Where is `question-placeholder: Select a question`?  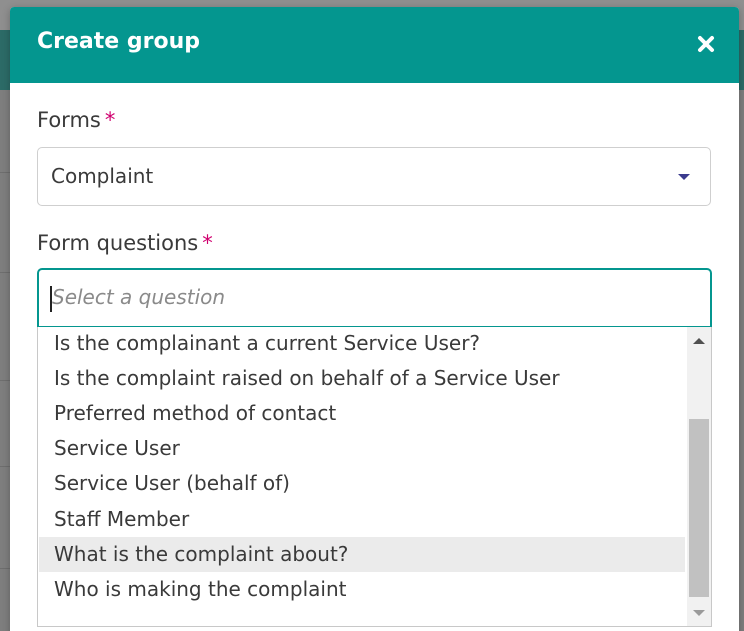
question-placeholder: Select a question is located at coordinates (139, 297).